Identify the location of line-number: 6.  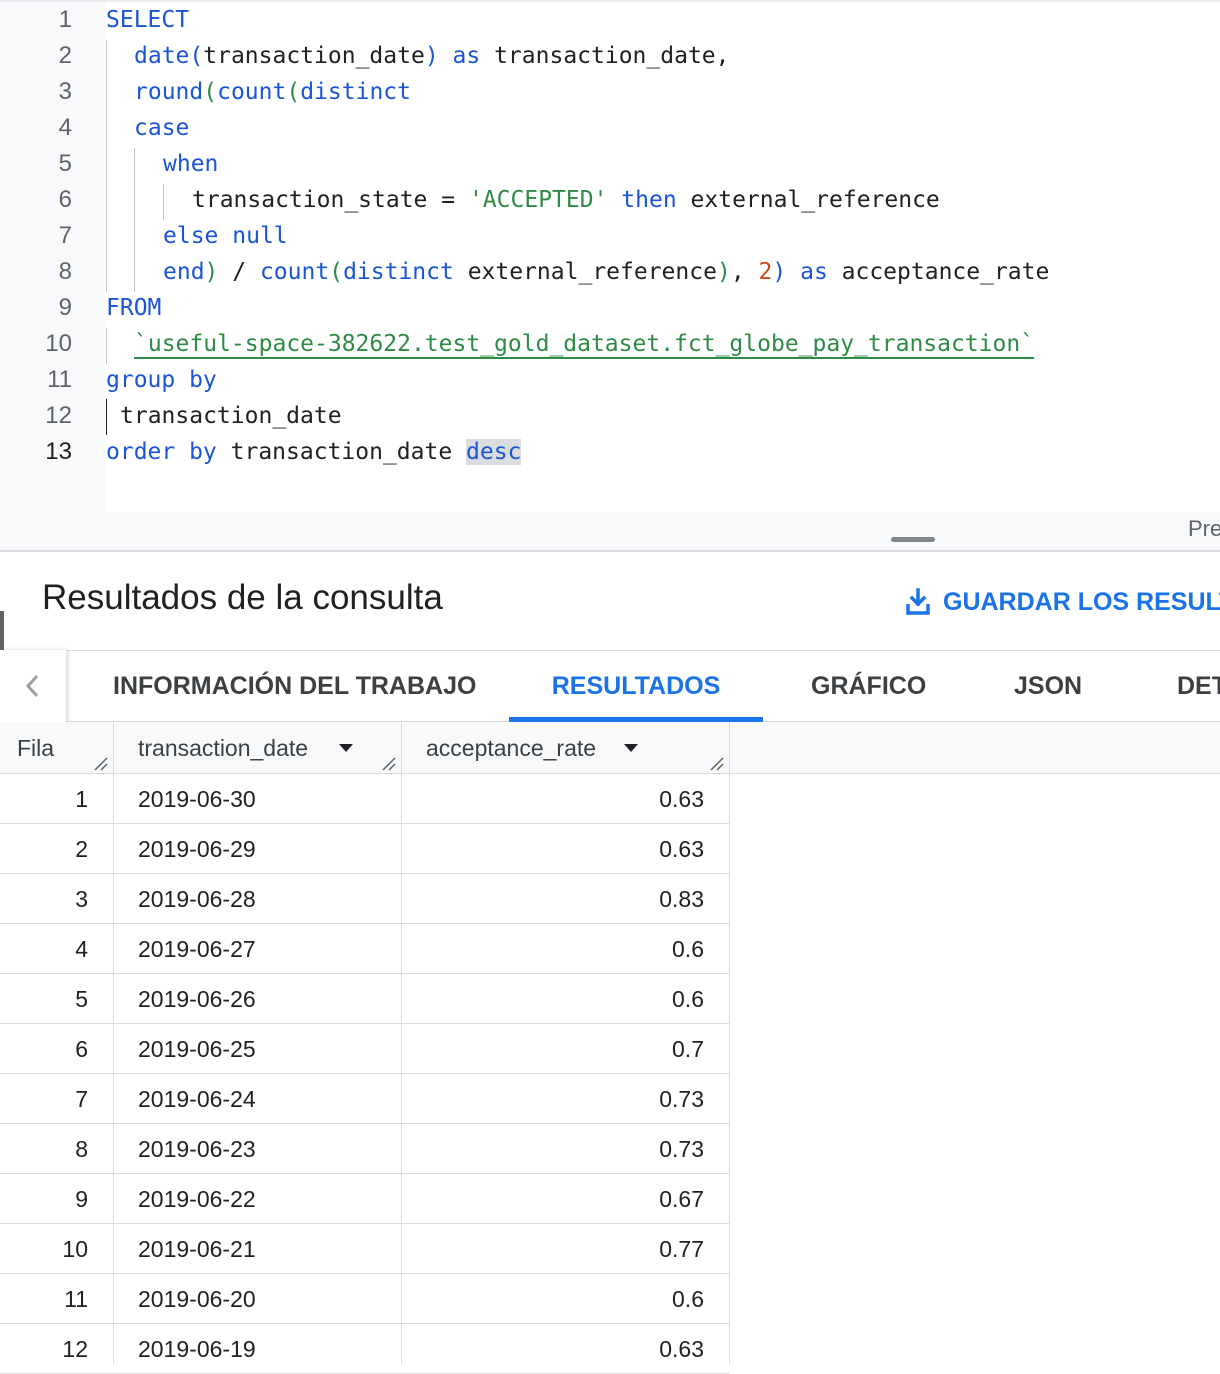
(65, 199).